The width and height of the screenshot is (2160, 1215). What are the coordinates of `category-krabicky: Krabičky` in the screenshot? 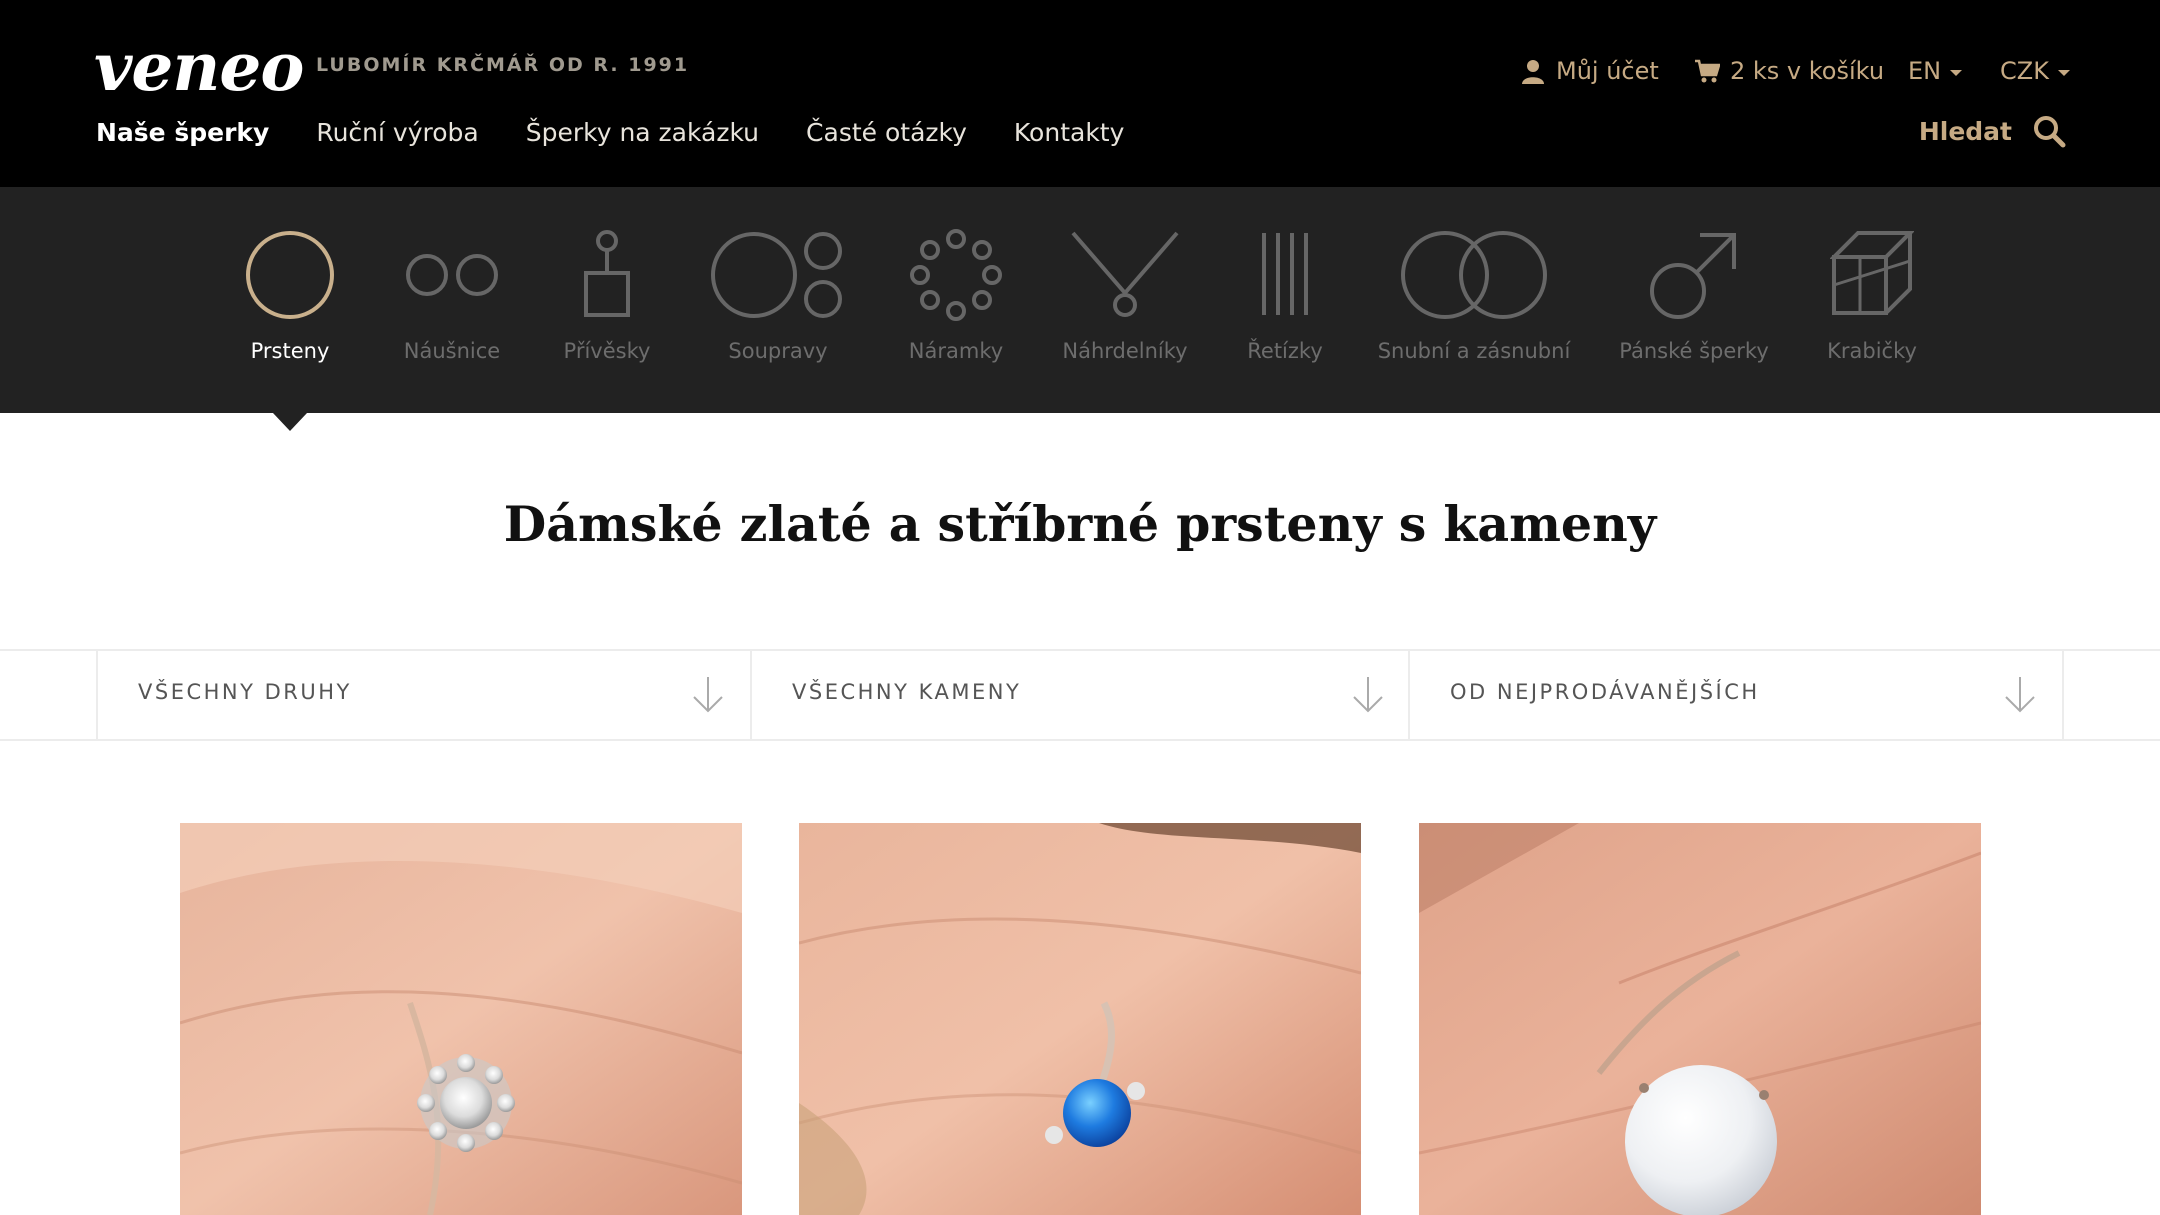 It's located at (1872, 300).